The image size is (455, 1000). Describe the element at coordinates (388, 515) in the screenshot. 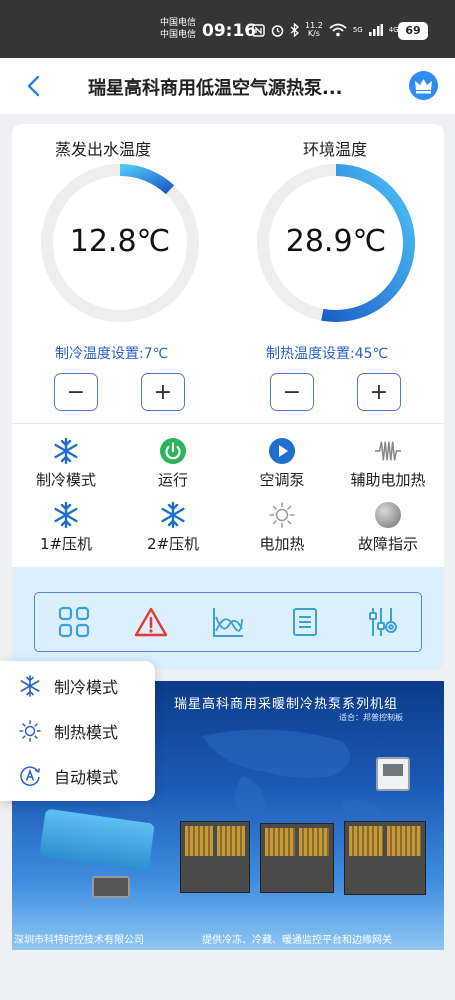

I see `indicator-light-icon` at that location.